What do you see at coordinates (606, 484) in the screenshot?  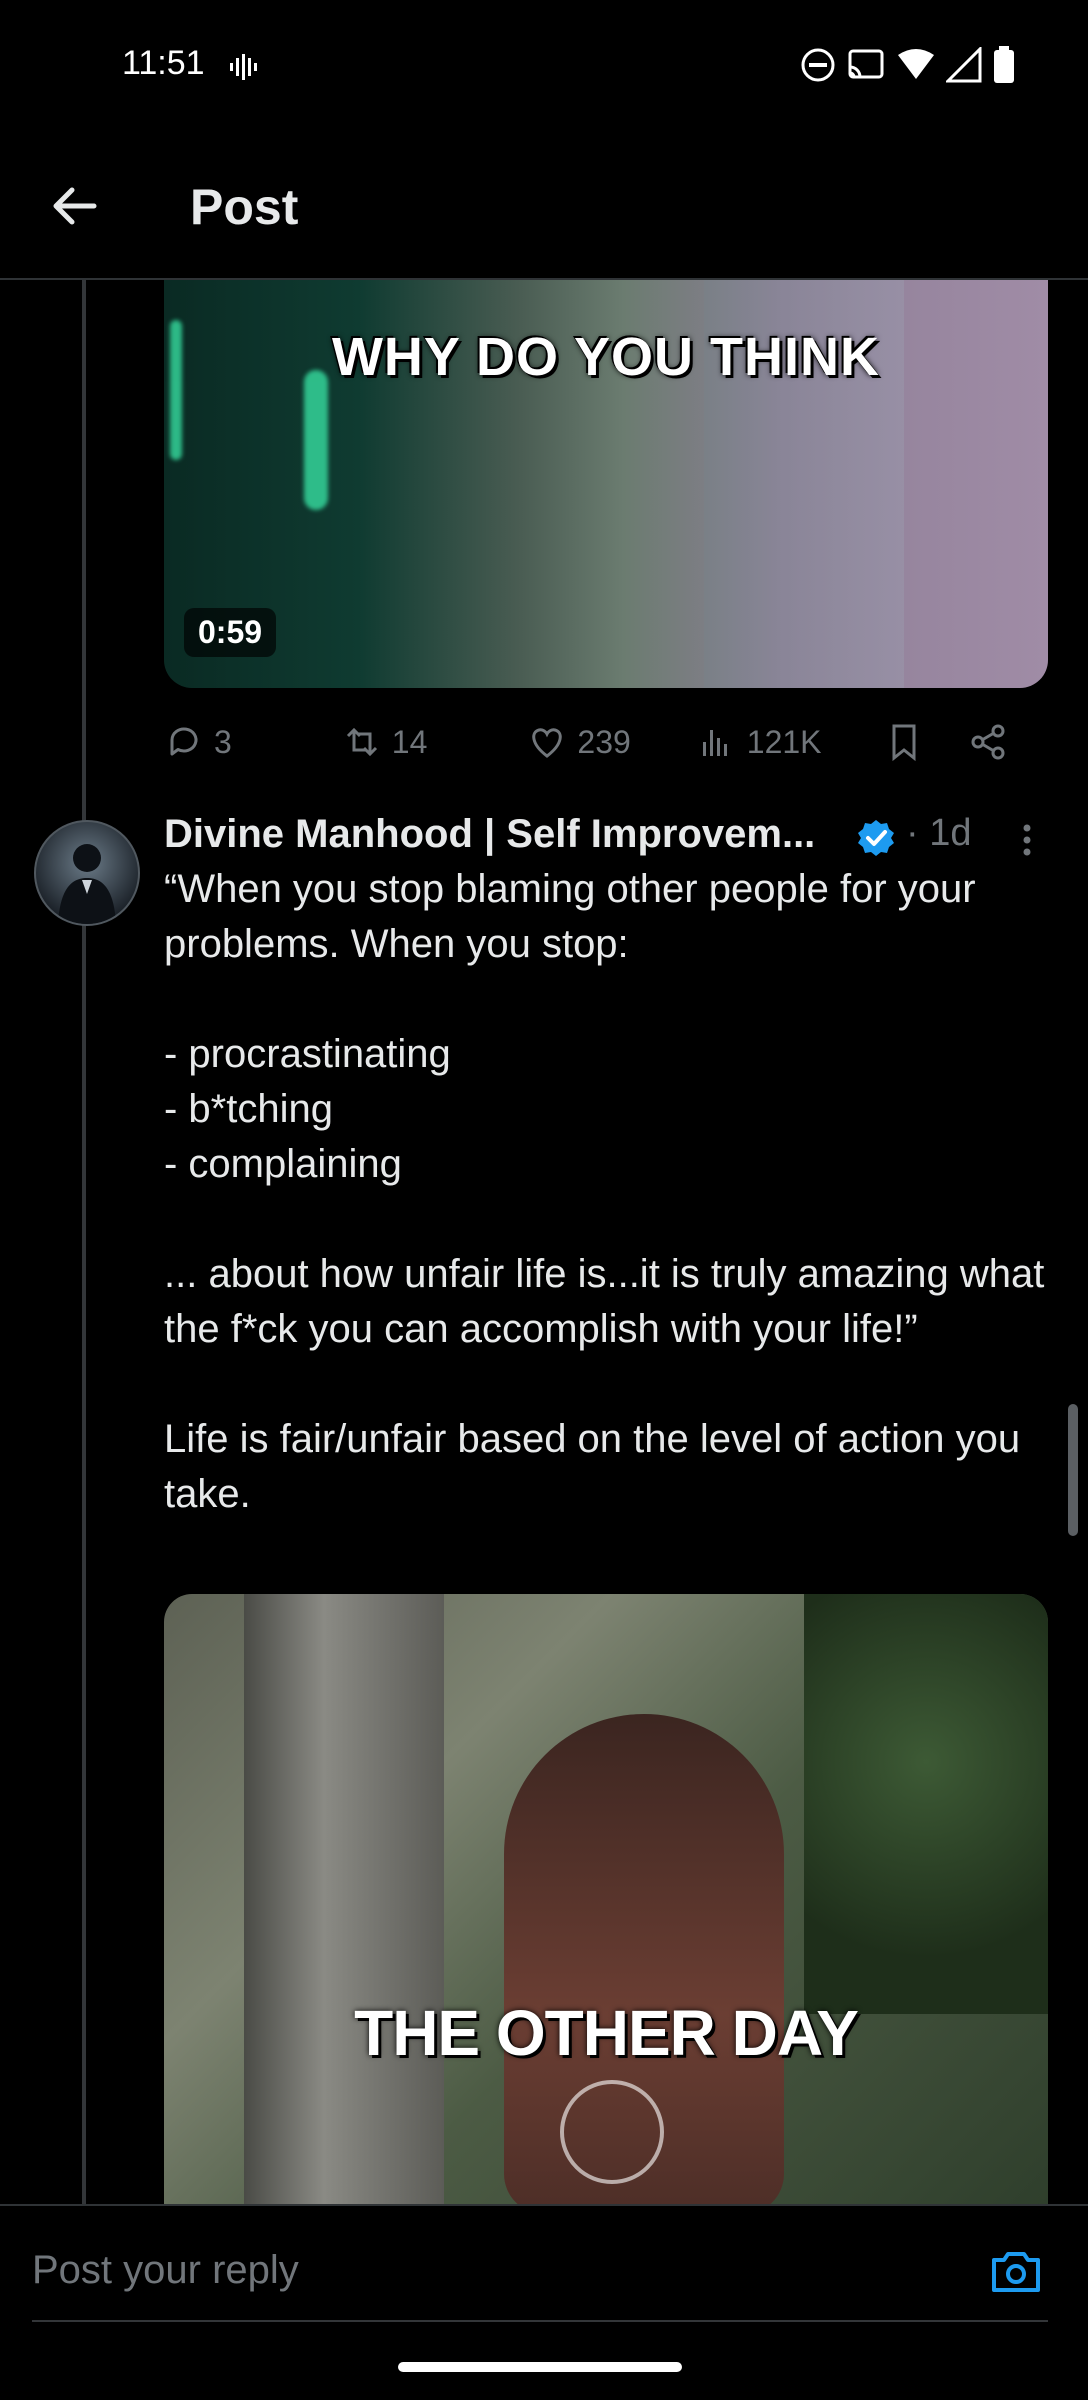 I see `video-media-1: WHY DO YOU THINK 0:59` at bounding box center [606, 484].